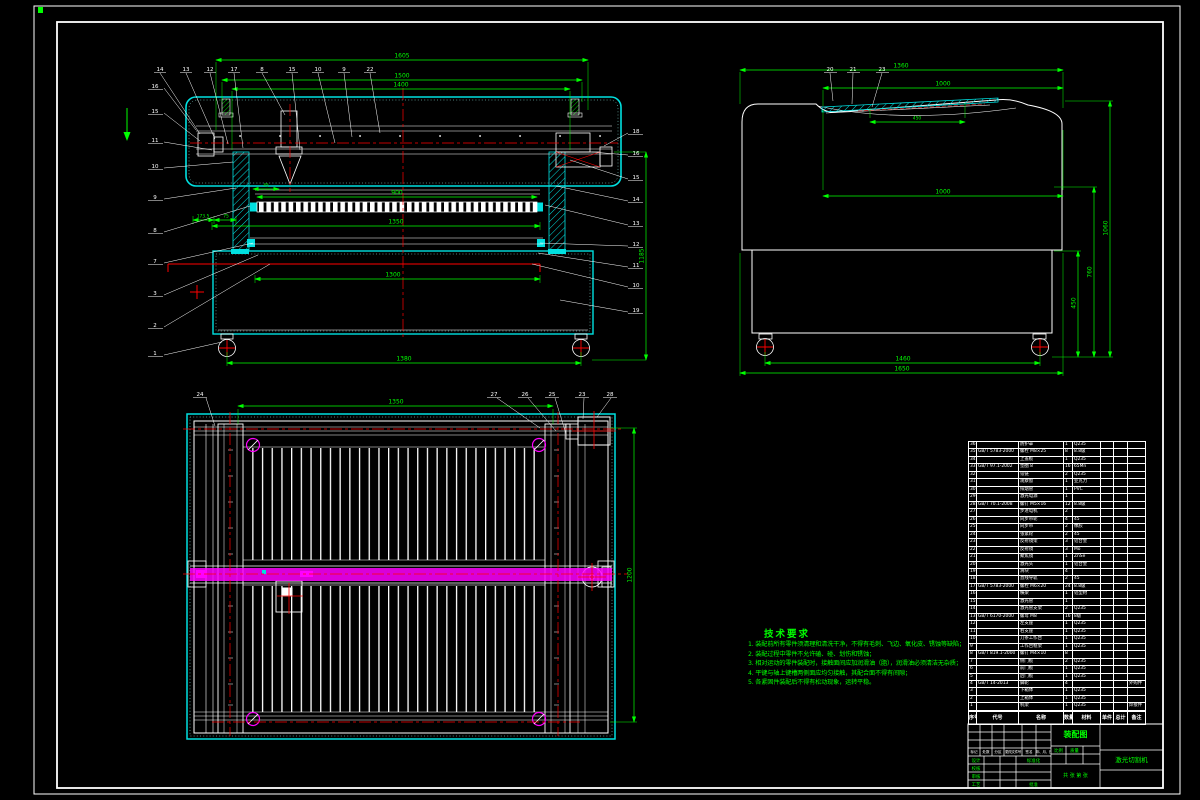 Image resolution: width=1200 pixels, height=800 pixels. What do you see at coordinates (973, 497) in the screenshot?
I see `bom-cell: 29` at bounding box center [973, 497].